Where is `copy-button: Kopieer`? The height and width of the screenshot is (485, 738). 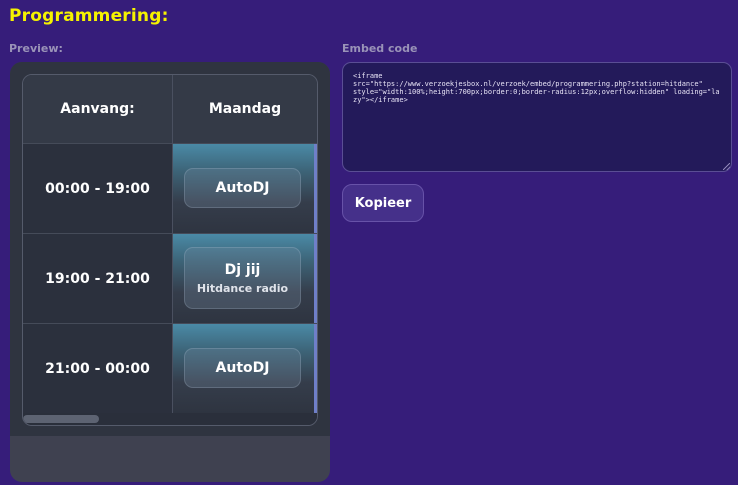 copy-button: Kopieer is located at coordinates (383, 203).